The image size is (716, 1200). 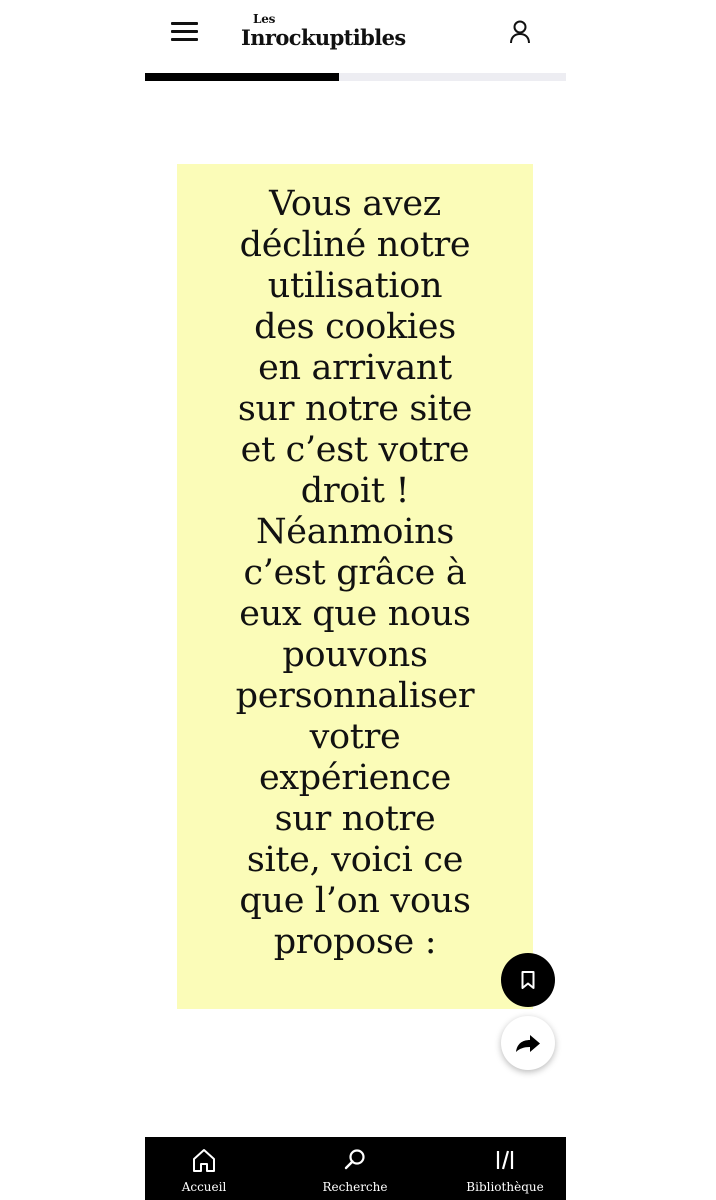 What do you see at coordinates (520, 32) in the screenshot?
I see `user-account-icon` at bounding box center [520, 32].